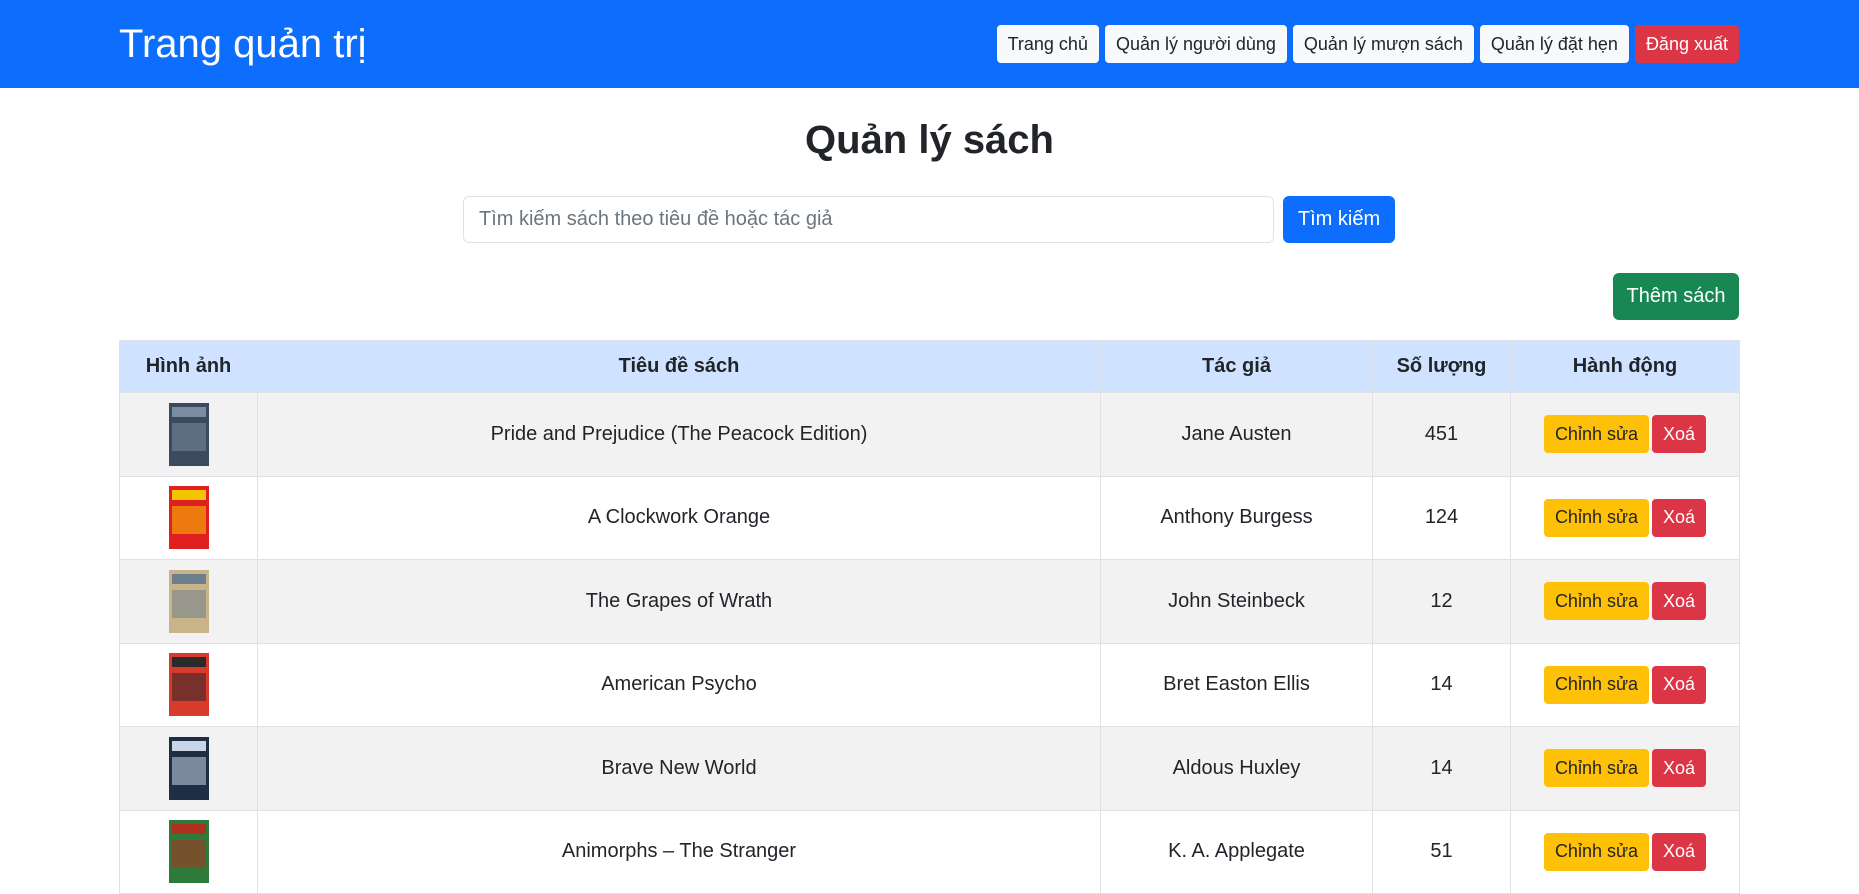  What do you see at coordinates (1441, 601) in the screenshot?
I see `book-quantity: 12` at bounding box center [1441, 601].